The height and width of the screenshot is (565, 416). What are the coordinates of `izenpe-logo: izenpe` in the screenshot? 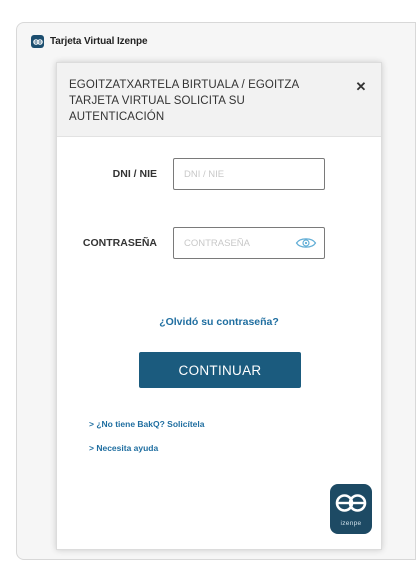 It's located at (351, 509).